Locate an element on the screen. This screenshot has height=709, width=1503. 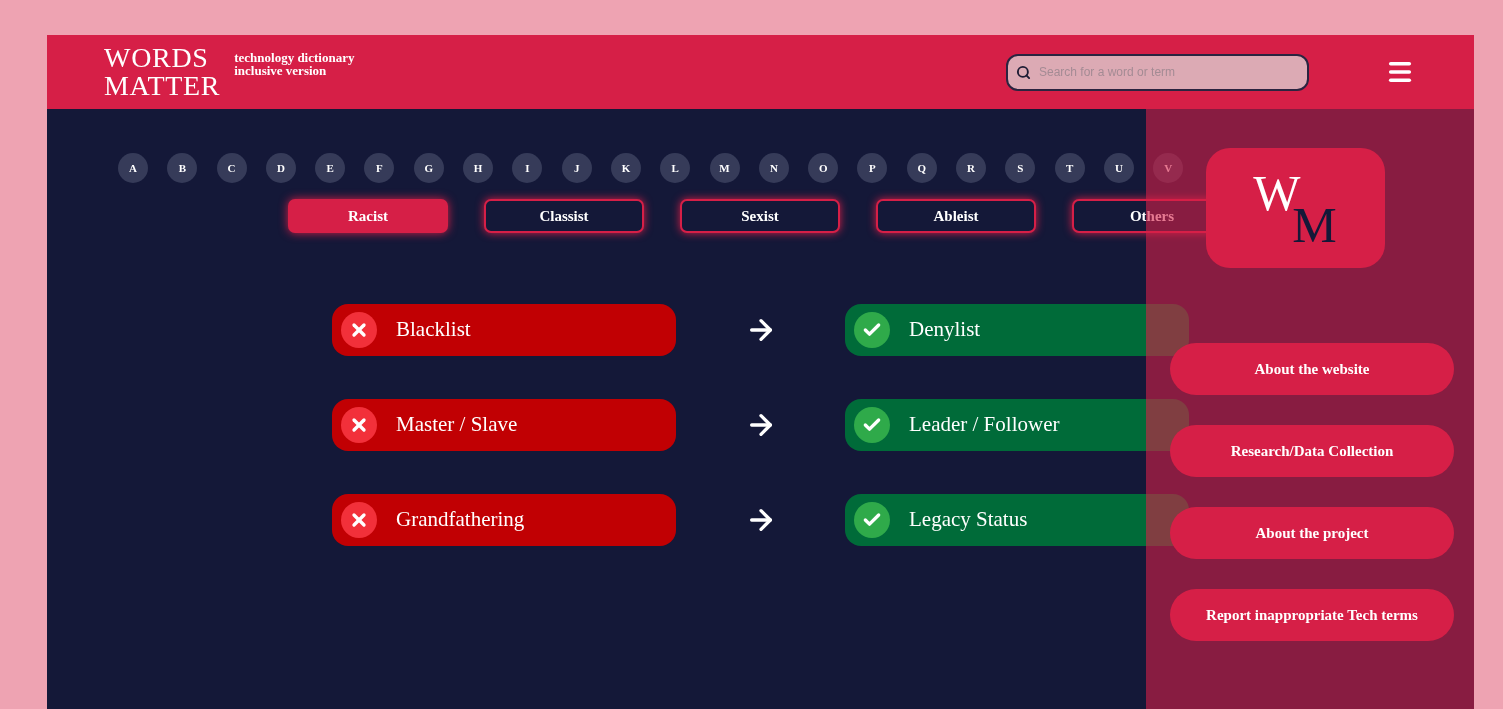
tagline: technology dictionary inclusive version is located at coordinates (294, 64).